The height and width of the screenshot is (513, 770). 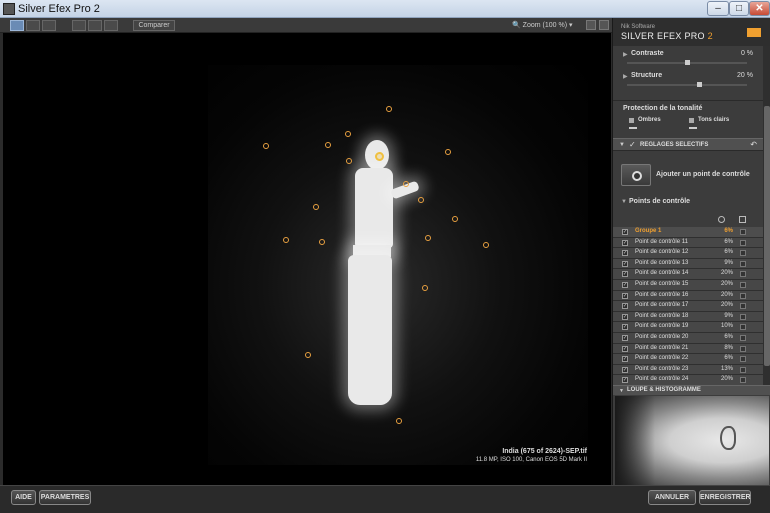 What do you see at coordinates (672, 497) in the screenshot?
I see `cancel-button: ANNULER` at bounding box center [672, 497].